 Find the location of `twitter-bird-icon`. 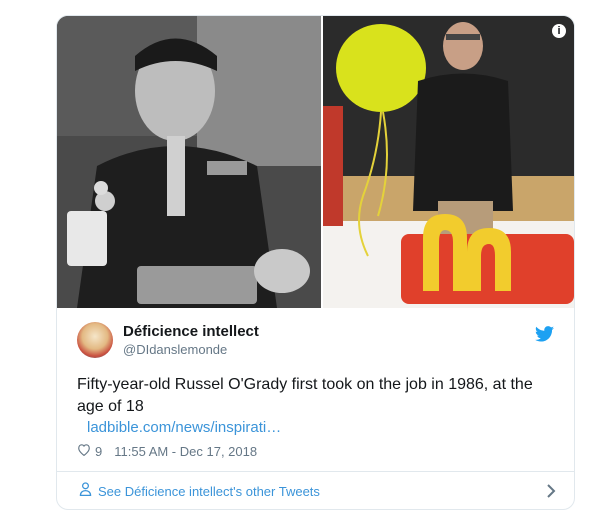

twitter-bird-icon is located at coordinates (544, 336).